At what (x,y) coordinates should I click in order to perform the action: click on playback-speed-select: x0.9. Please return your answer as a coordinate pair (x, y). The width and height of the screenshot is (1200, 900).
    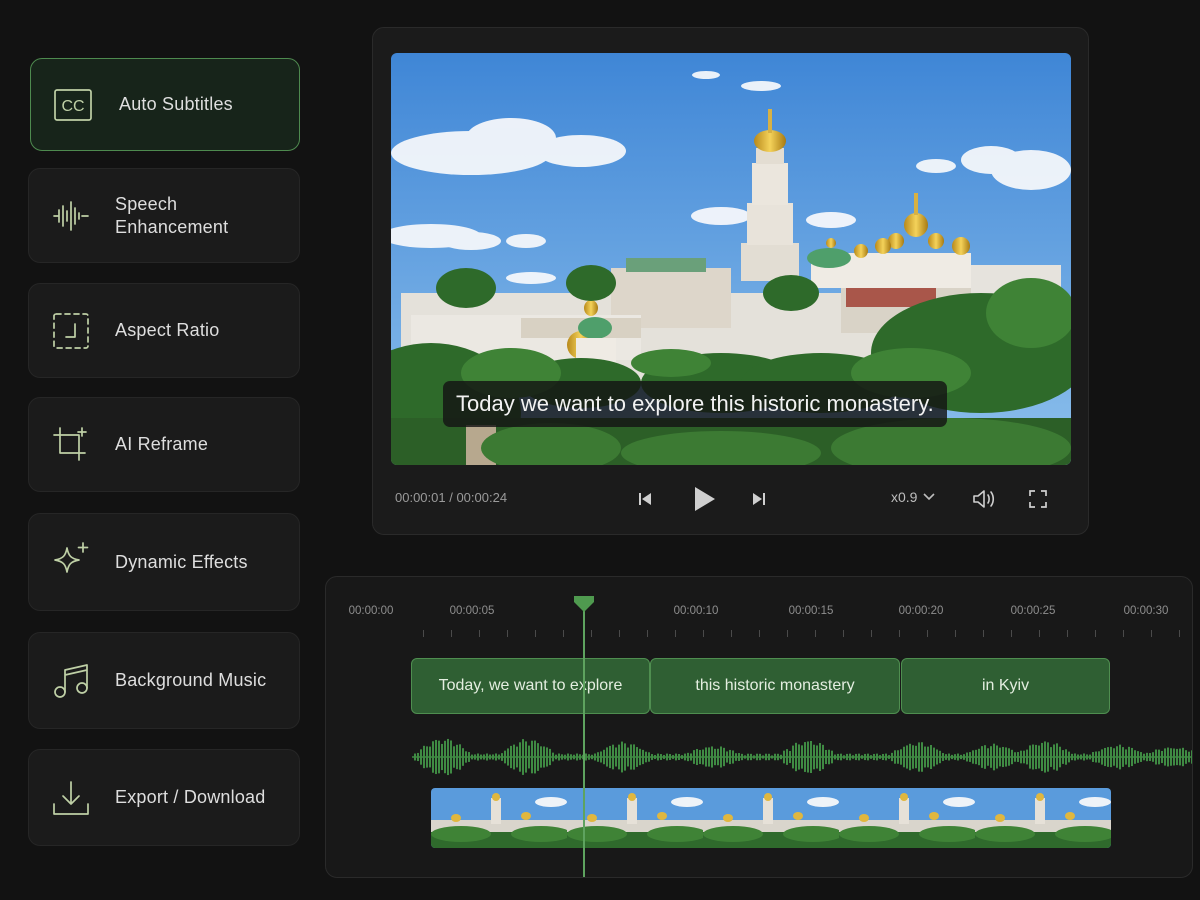
    Looking at the image, I should click on (913, 497).